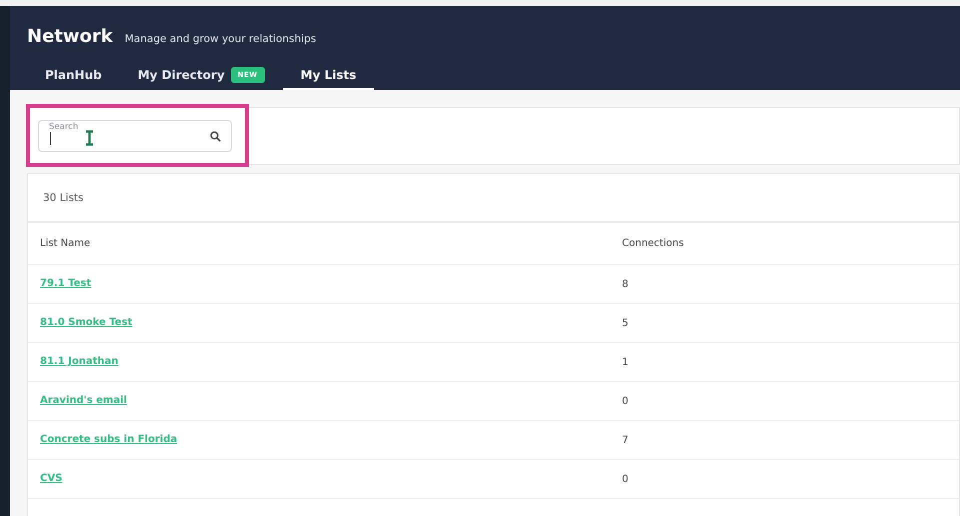  I want to click on page-title: Network, so click(70, 36).